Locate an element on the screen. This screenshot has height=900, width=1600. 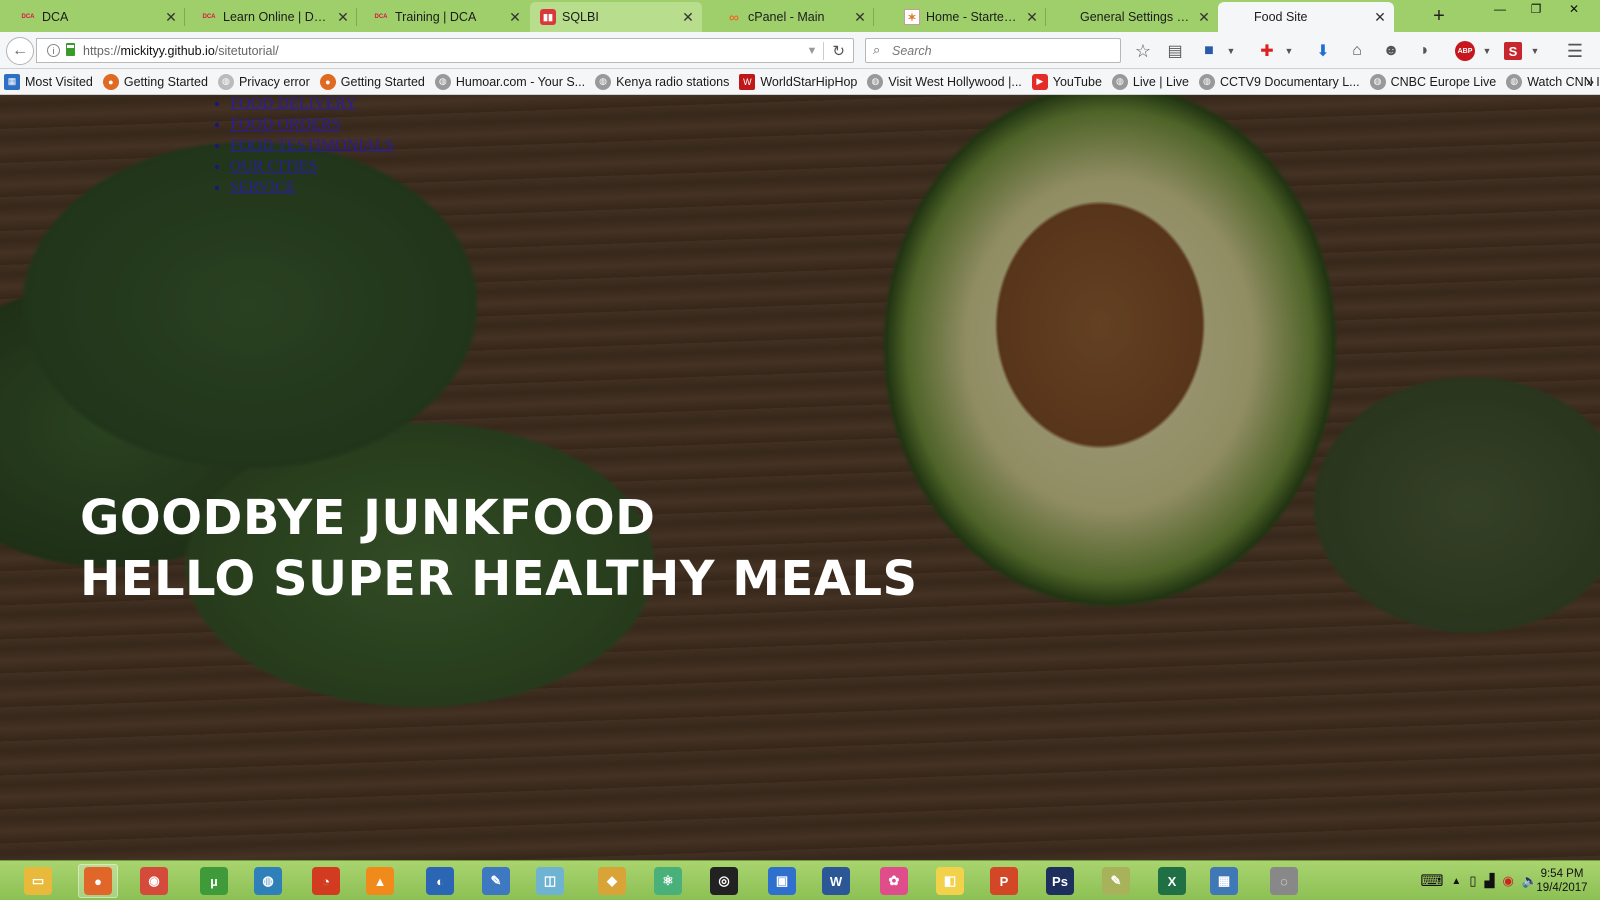
bookmarks-overflow-icon: » is located at coordinates (1590, 81).